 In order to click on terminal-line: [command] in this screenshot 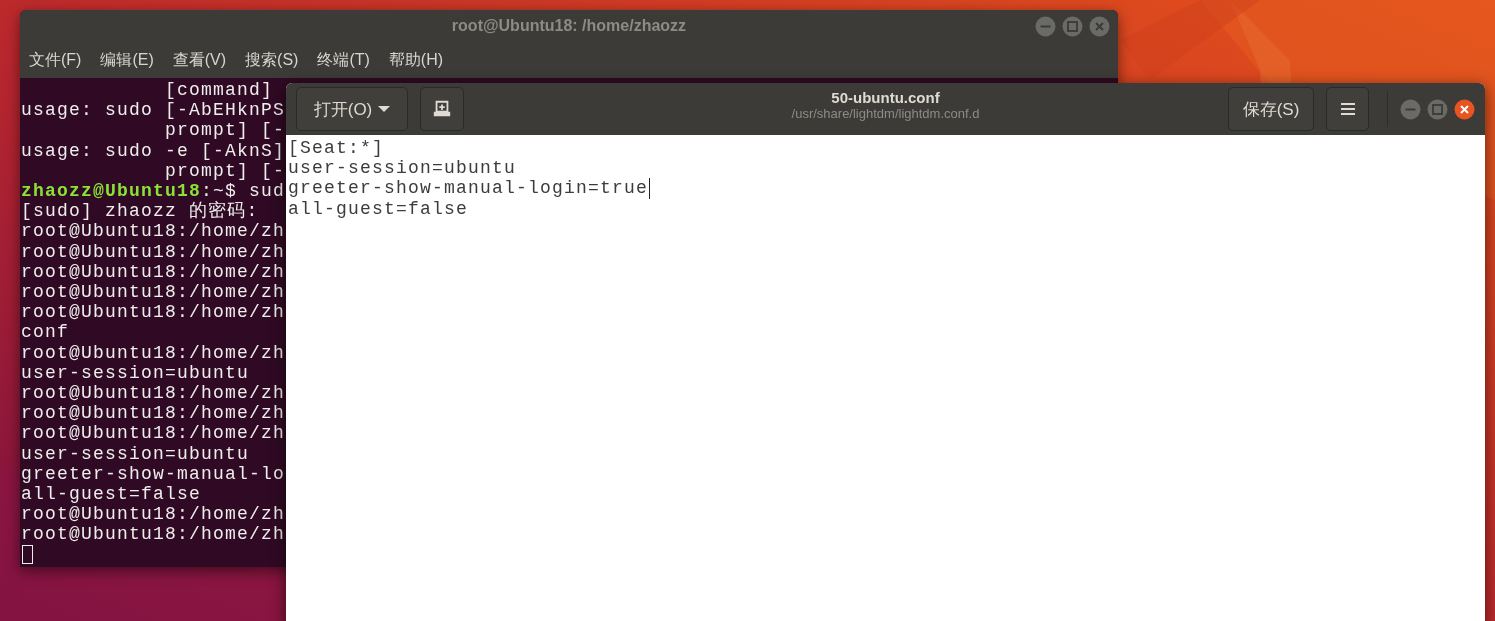, I will do `click(219, 90)`.